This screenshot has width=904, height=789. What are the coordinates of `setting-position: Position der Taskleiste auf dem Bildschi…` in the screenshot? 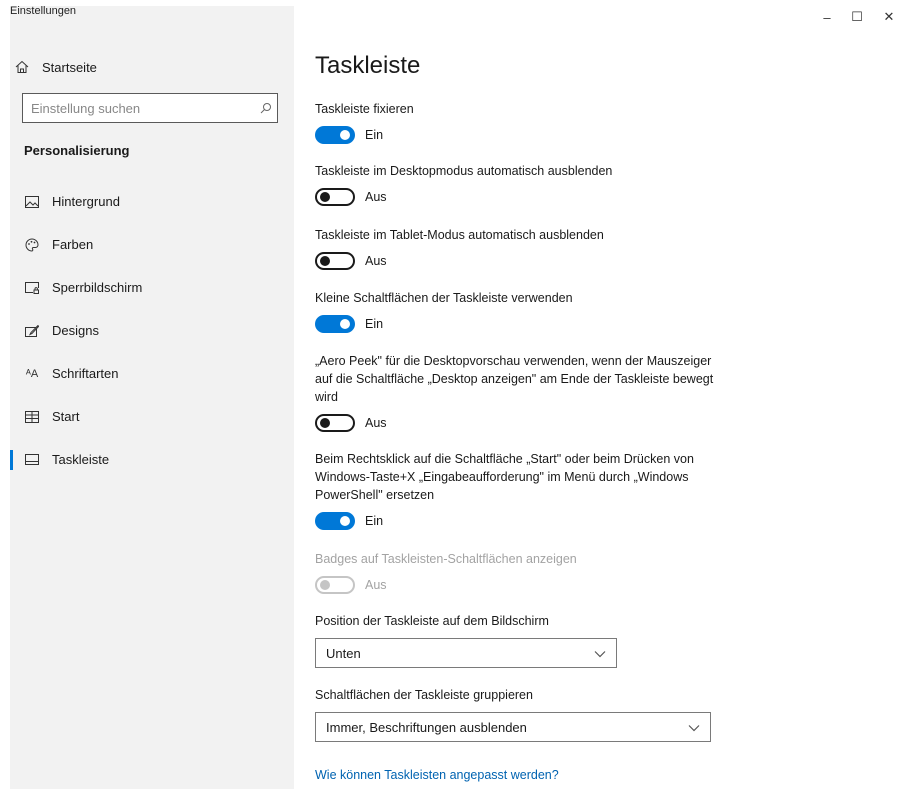 It's located at (466, 640).